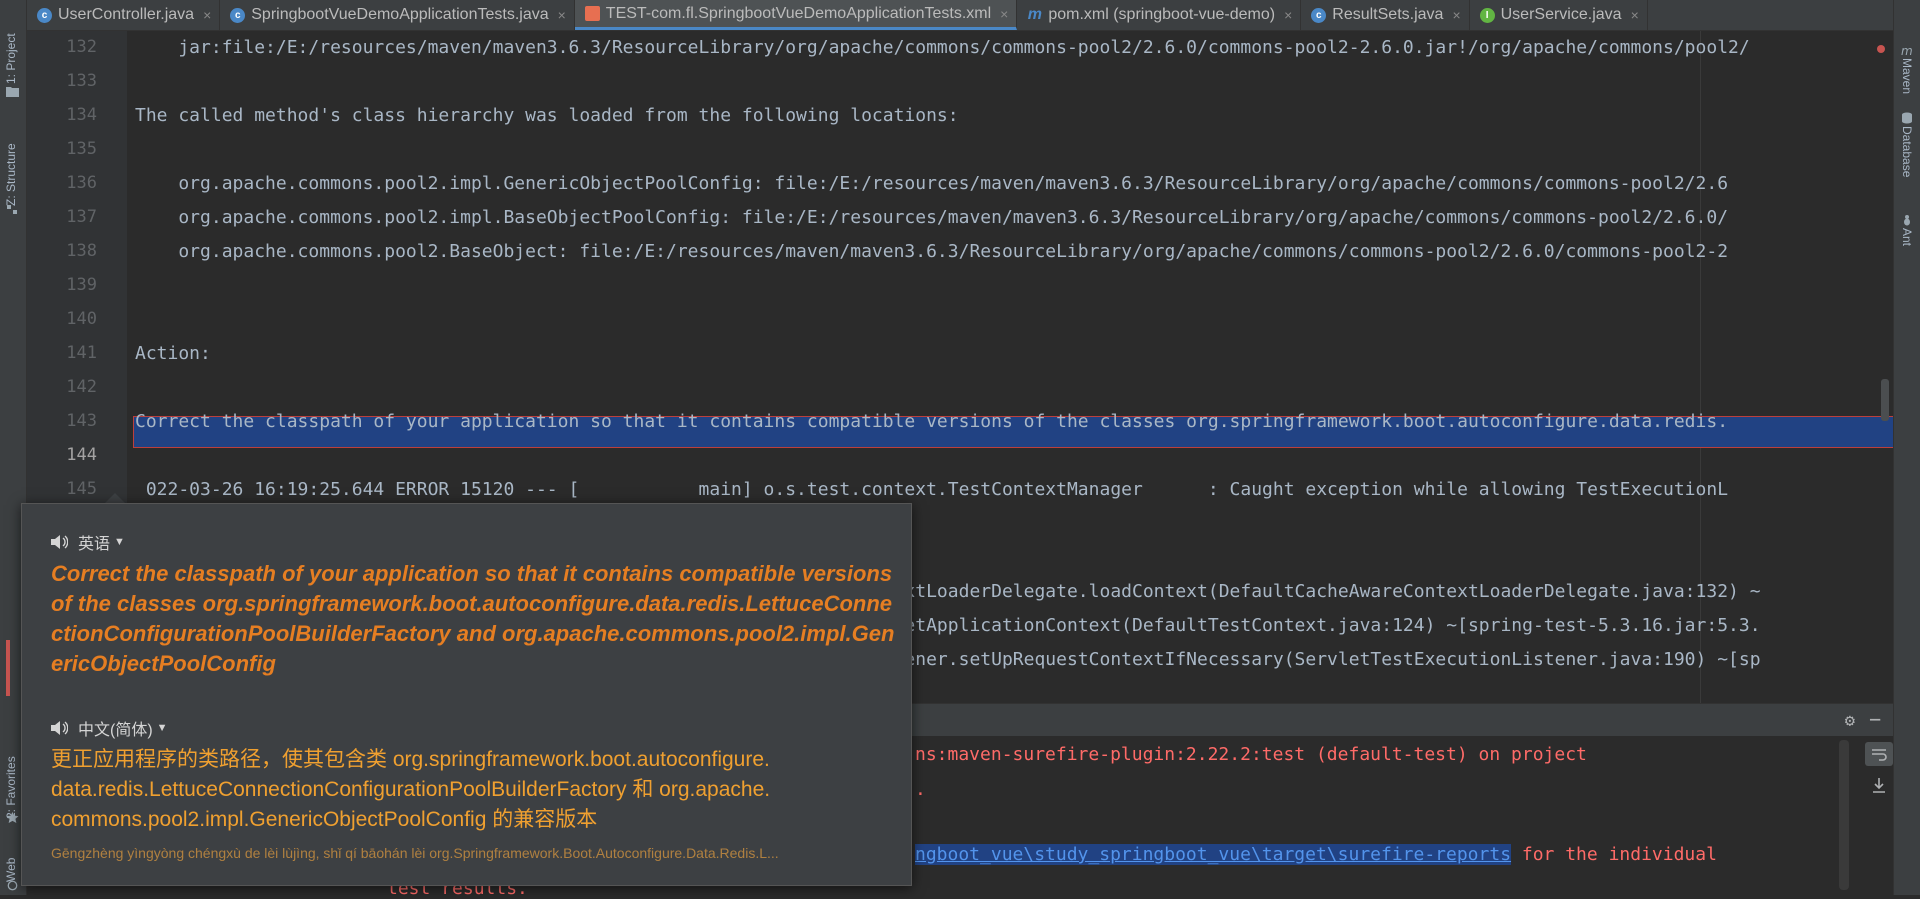  What do you see at coordinates (1875, 719) in the screenshot?
I see `minimize-icon: −` at bounding box center [1875, 719].